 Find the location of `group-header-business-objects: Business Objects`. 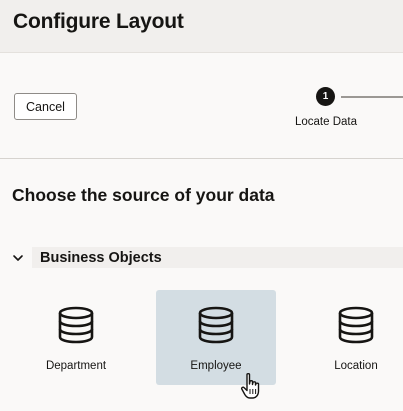

group-header-business-objects: Business Objects is located at coordinates (205, 257).